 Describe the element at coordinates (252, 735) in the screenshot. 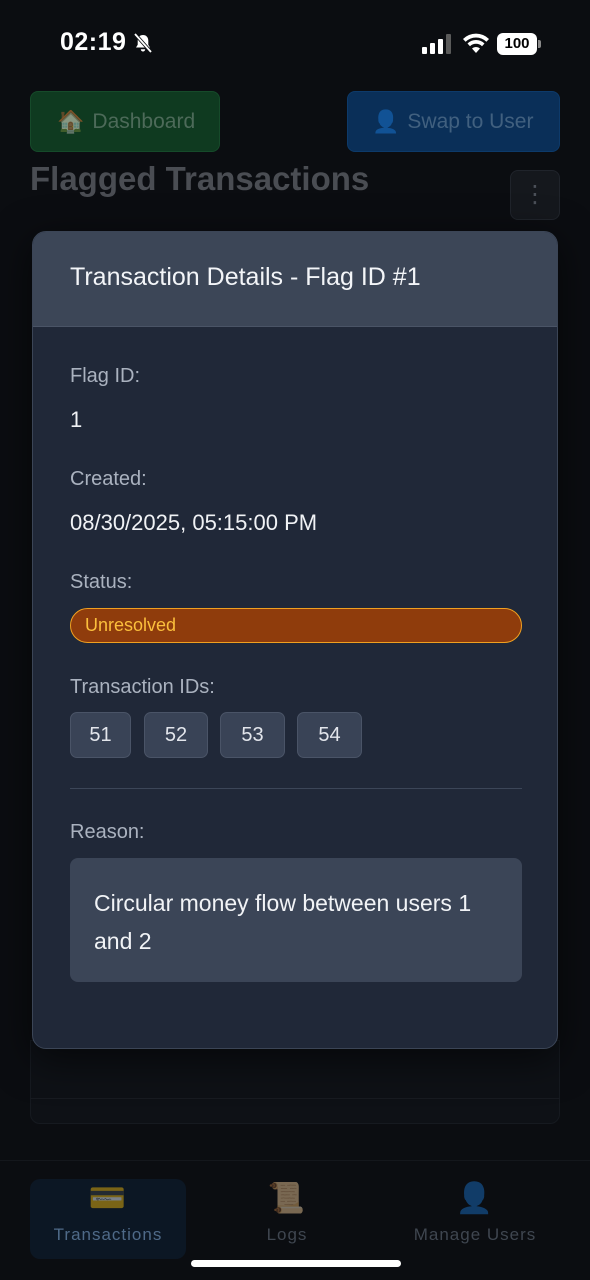

I see `transaction-id-chip: 53` at that location.